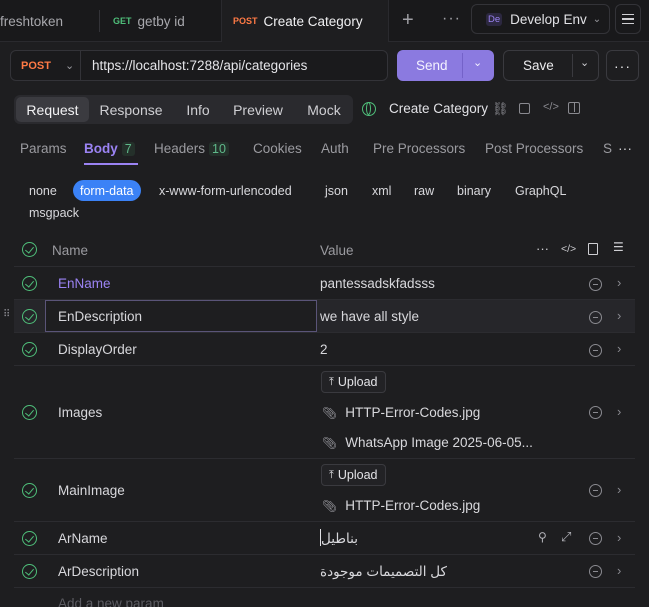 The width and height of the screenshot is (649, 607). I want to click on param-name: ArDescription, so click(98, 571).